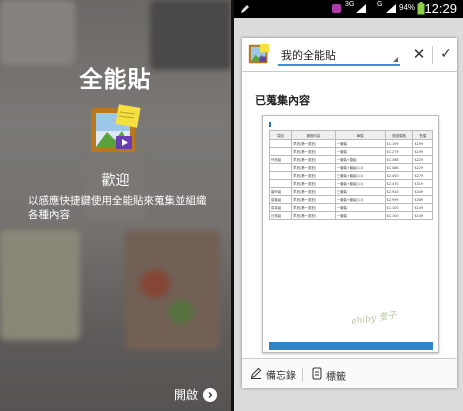  What do you see at coordinates (339, 55) in the screenshot?
I see `album-dropdown: 我的全能貼` at bounding box center [339, 55].